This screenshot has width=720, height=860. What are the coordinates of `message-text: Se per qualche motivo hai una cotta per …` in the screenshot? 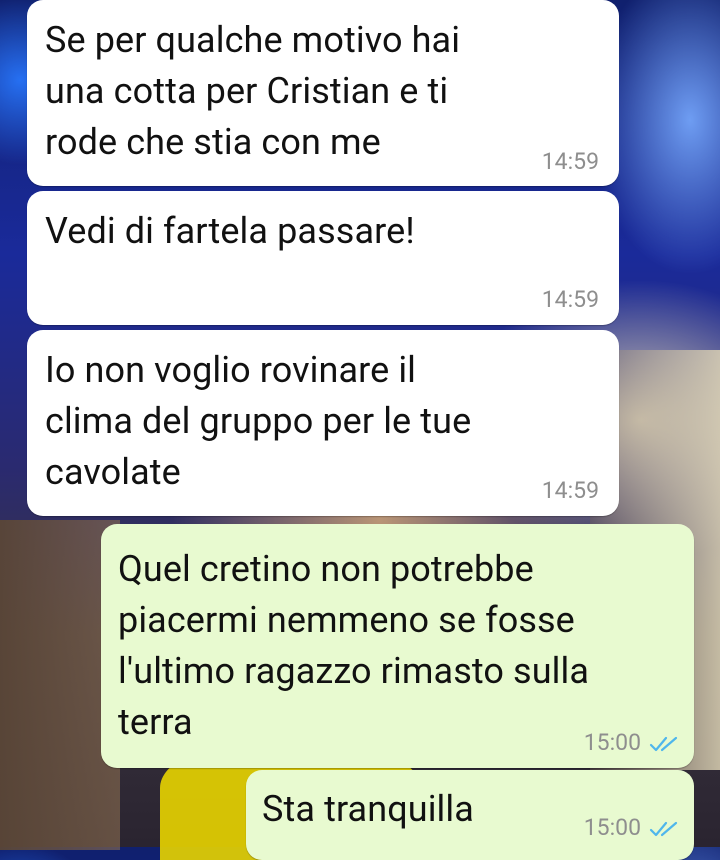 It's located at (253, 91).